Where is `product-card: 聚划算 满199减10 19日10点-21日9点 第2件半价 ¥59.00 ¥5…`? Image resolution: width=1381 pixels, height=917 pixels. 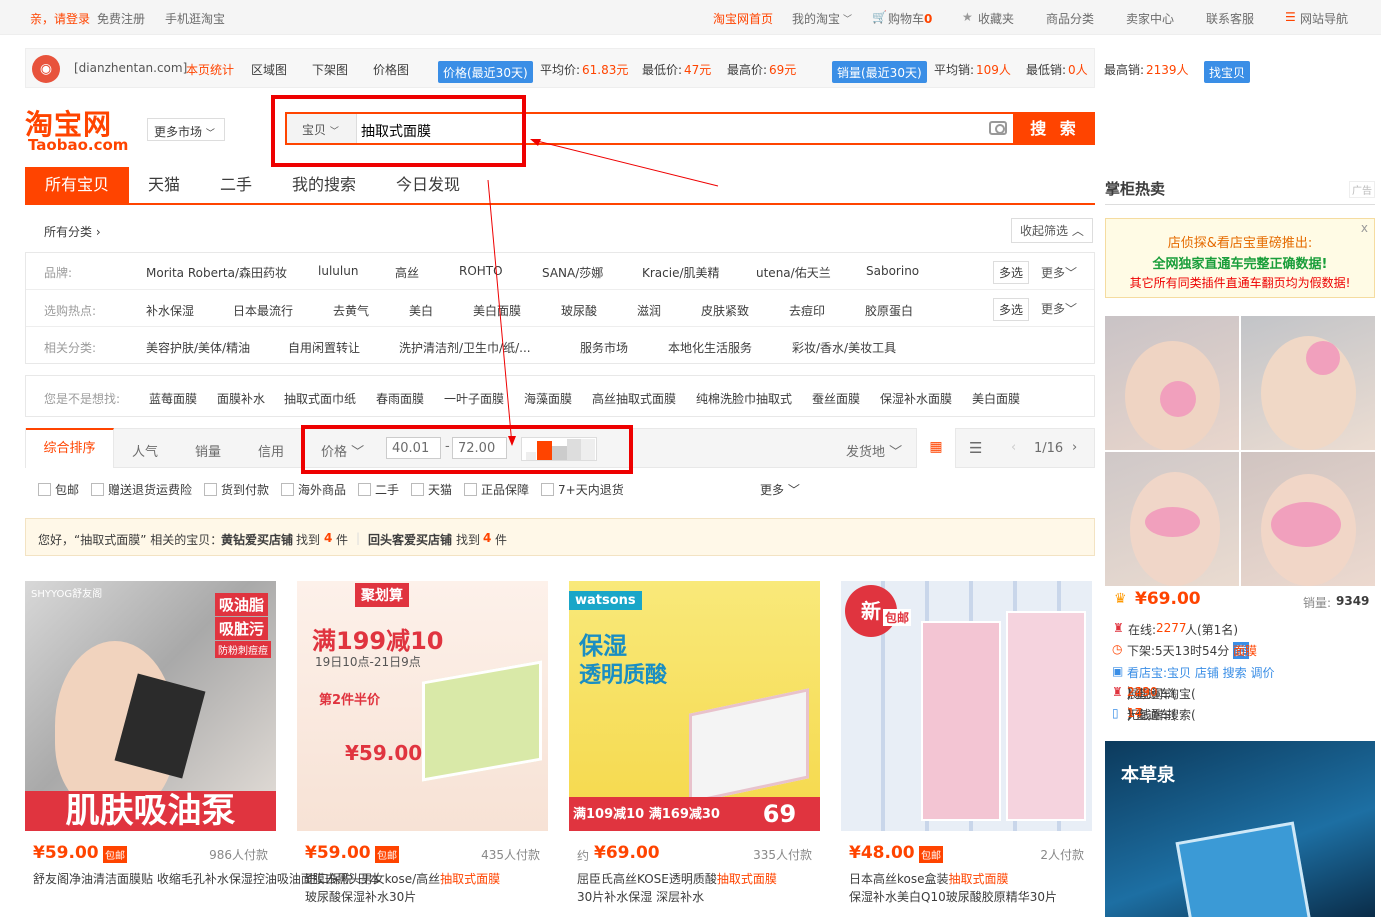 product-card: 聚划算 满199减10 19日10点-21日9点 第2件半价 ¥59.00 ¥5… is located at coordinates (422, 749).